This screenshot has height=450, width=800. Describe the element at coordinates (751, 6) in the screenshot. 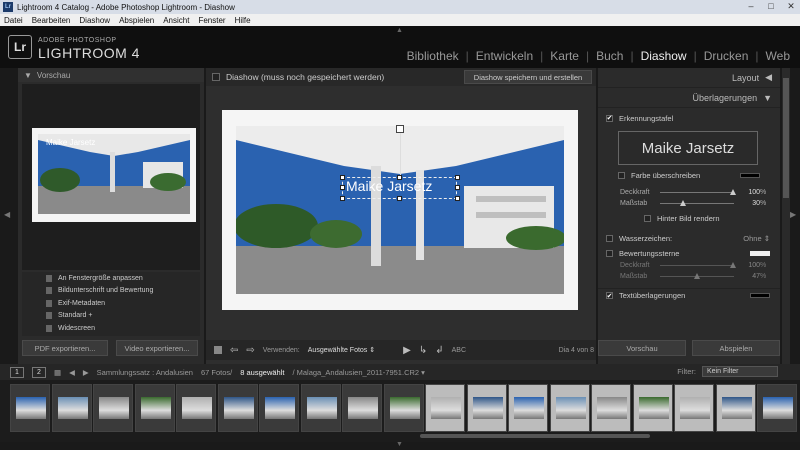

I see `minimize-button: –` at that location.